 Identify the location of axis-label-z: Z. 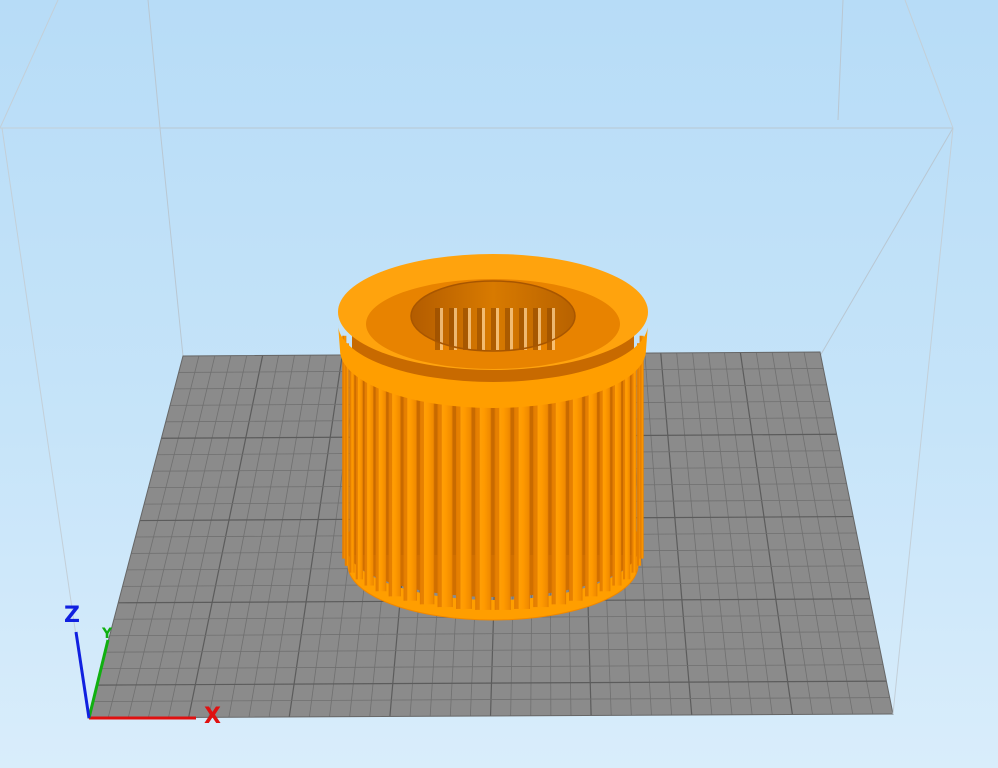
(72, 615).